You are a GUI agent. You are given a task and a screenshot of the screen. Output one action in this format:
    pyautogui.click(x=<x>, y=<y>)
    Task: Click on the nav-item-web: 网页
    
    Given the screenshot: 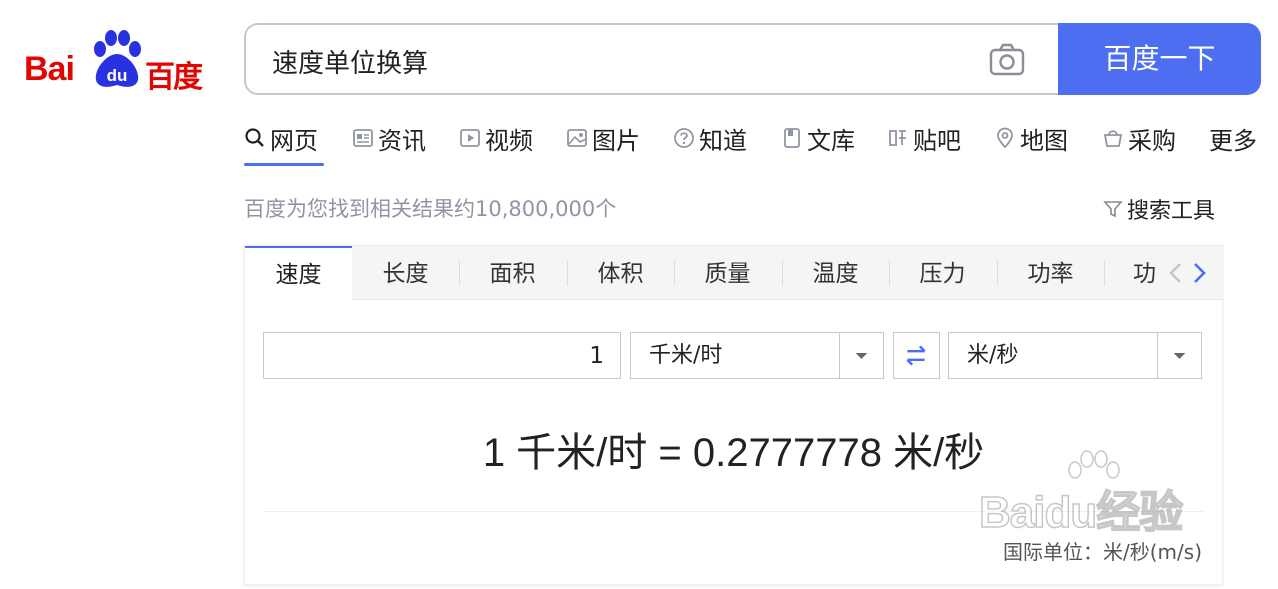 What is the action you would take?
    pyautogui.click(x=281, y=138)
    